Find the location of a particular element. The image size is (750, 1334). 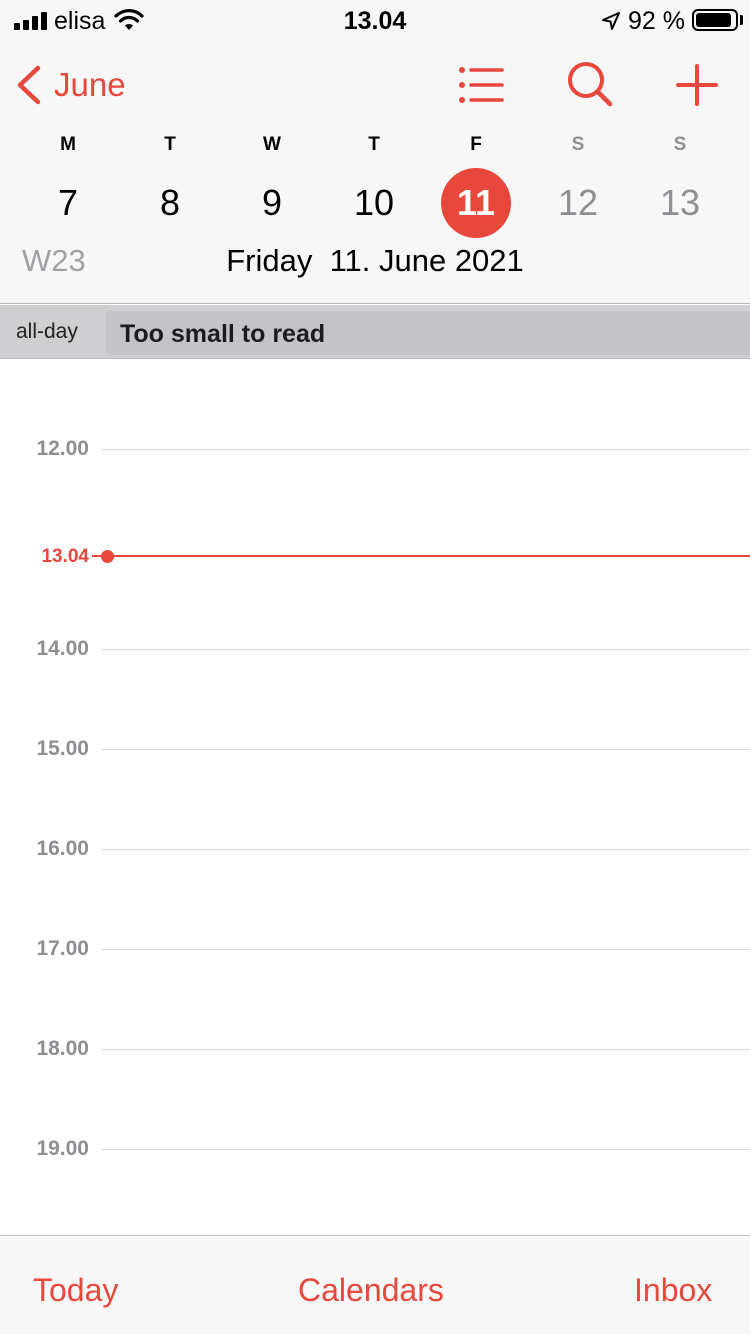

weekday-tuesday: T is located at coordinates (170, 144).